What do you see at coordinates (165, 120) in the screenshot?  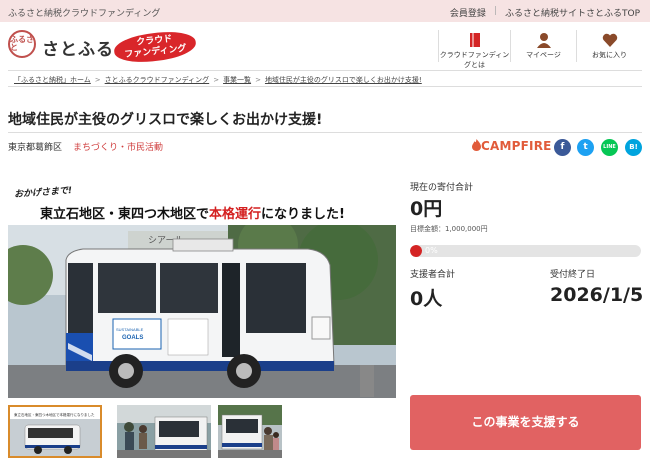 I see `project-title: 地域住民が主役のグリスロで楽しくお出かけ支援!` at bounding box center [165, 120].